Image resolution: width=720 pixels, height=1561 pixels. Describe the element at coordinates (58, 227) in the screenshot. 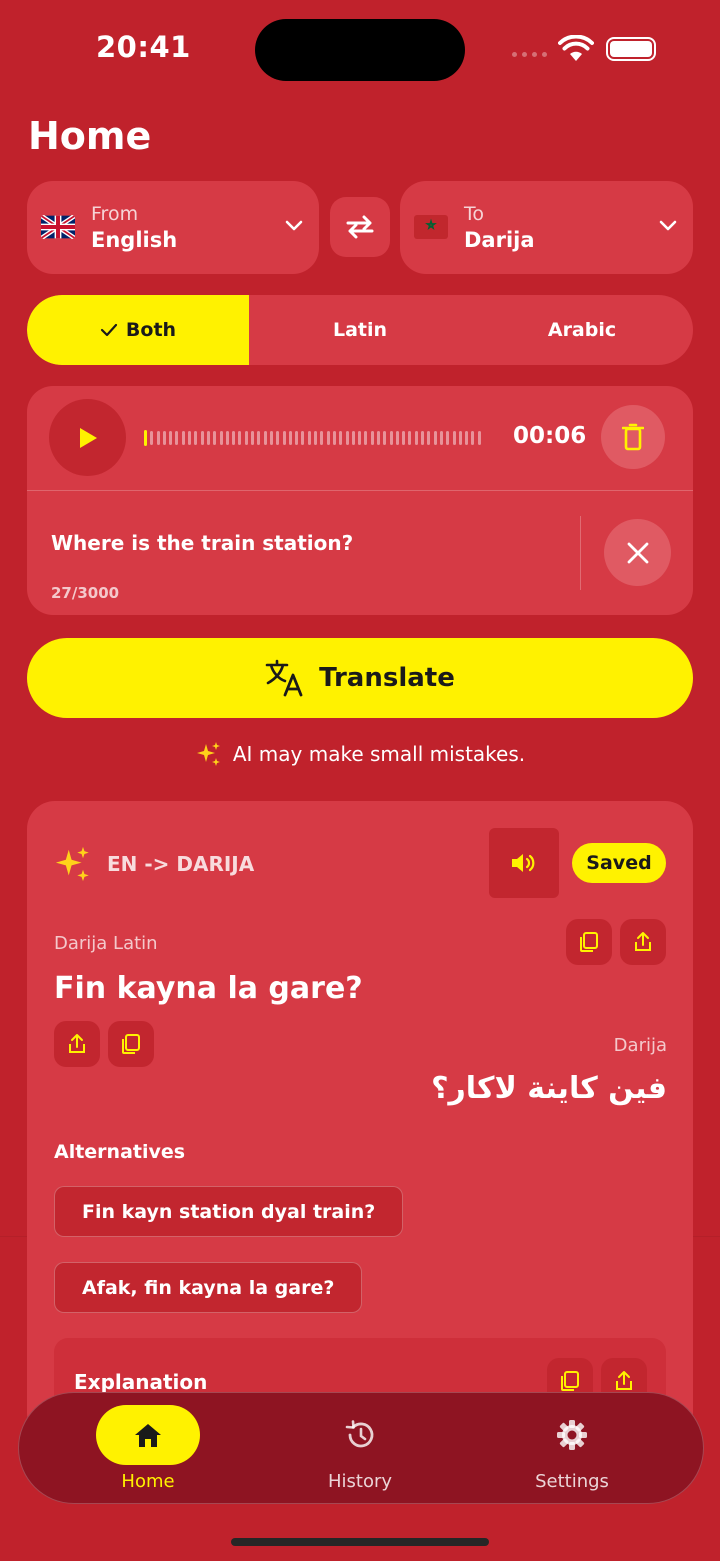

I see `uk-flag-icon` at that location.